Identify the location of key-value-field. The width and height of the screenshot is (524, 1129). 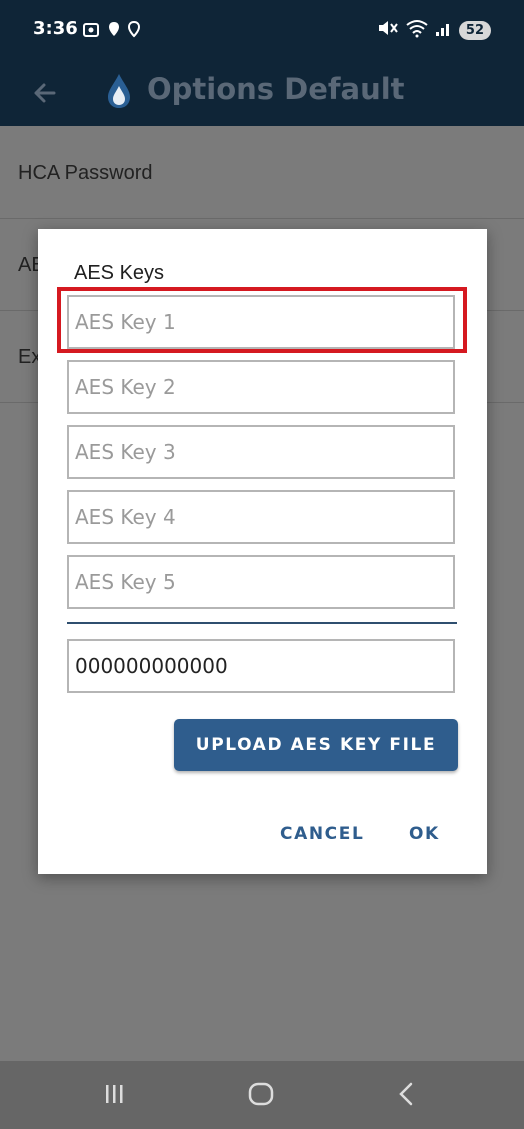
(261, 666).